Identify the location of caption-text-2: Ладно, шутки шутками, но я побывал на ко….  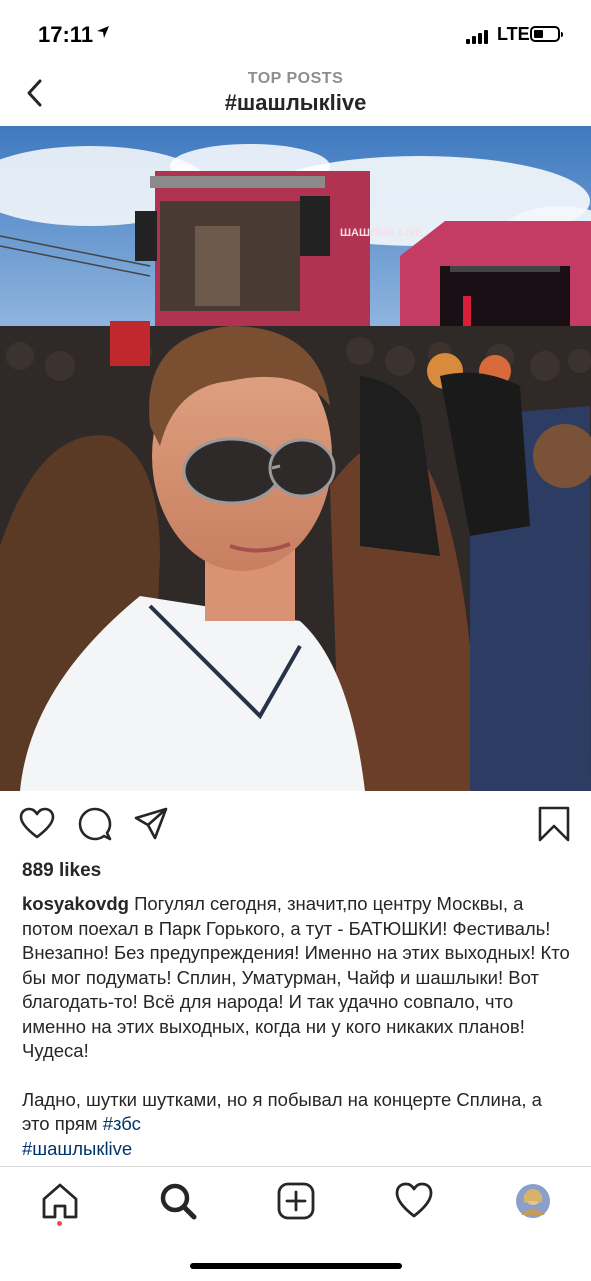
(282, 1111).